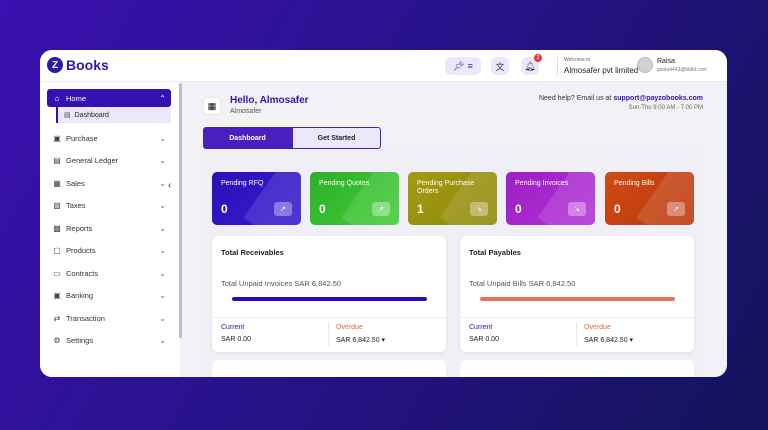  What do you see at coordinates (459, 65) in the screenshot?
I see `pin-icon: 📌︎` at bounding box center [459, 65].